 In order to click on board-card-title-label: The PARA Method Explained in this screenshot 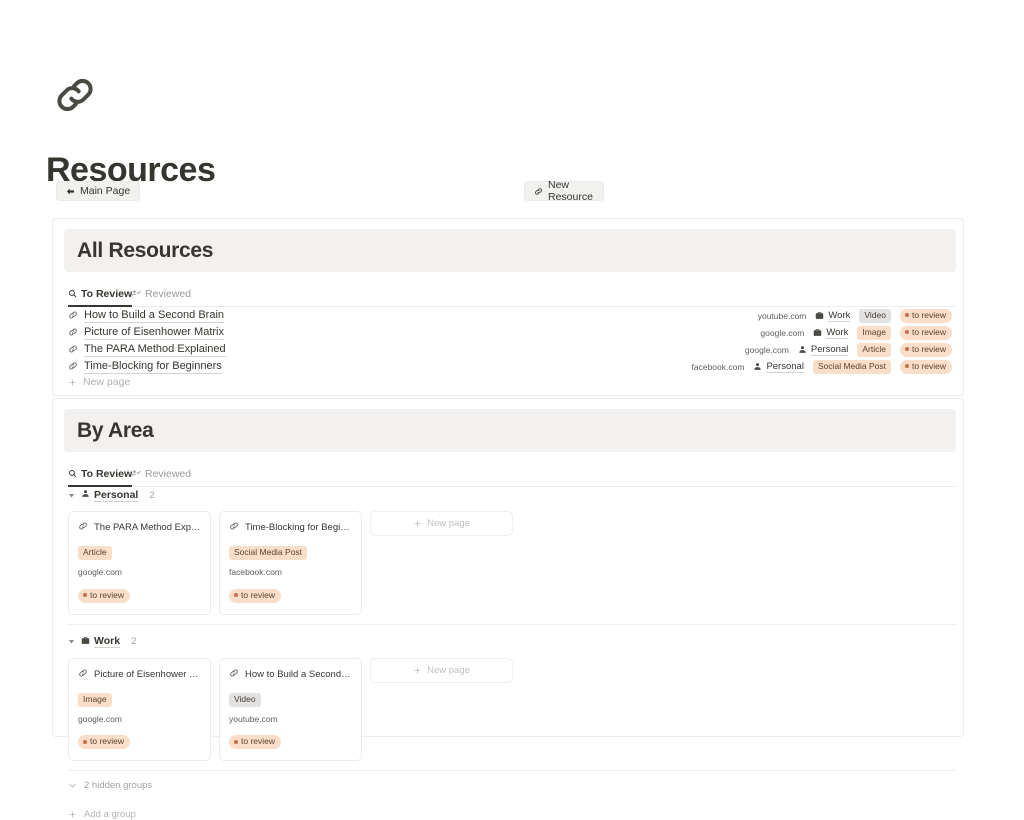, I will do `click(147, 527)`.